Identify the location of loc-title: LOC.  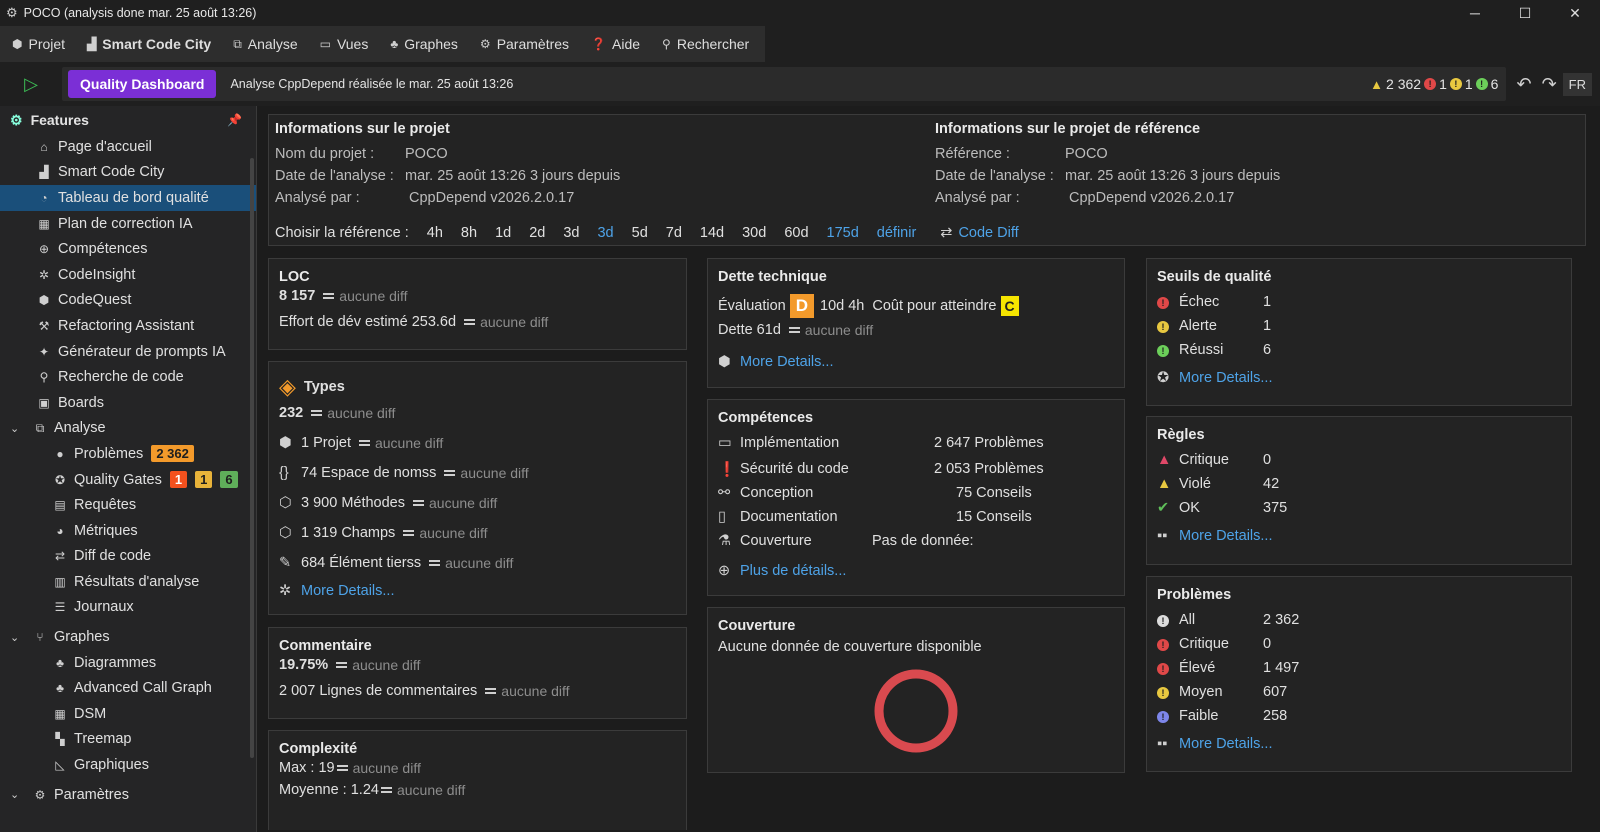
(294, 277).